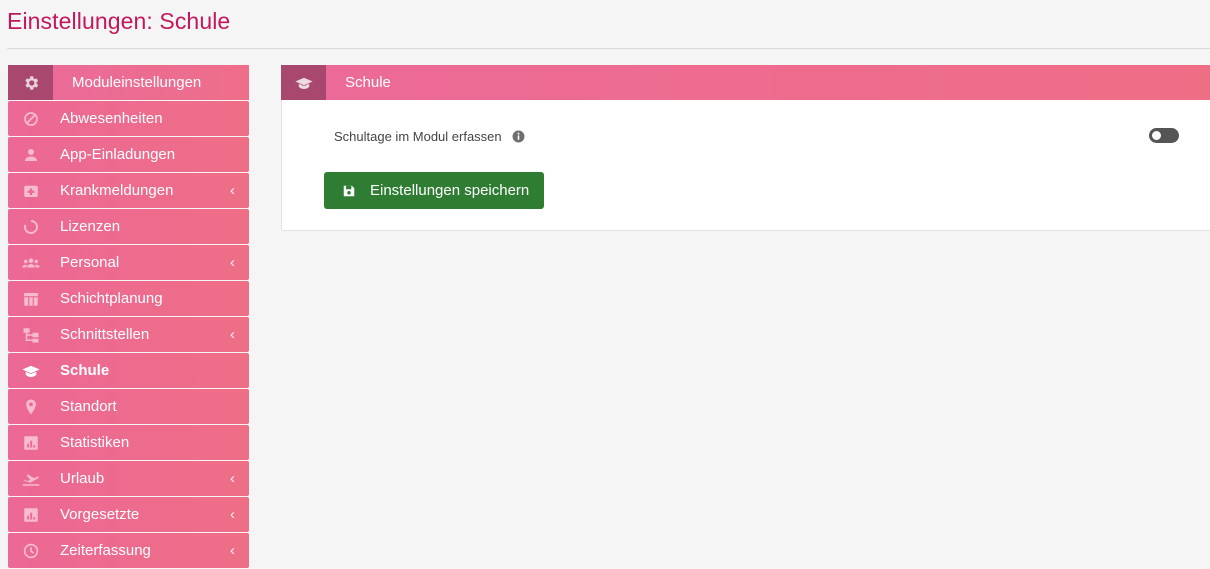 The image size is (1210, 569). What do you see at coordinates (105, 550) in the screenshot?
I see `sidebar-item-label: Zeiterfassung` at bounding box center [105, 550].